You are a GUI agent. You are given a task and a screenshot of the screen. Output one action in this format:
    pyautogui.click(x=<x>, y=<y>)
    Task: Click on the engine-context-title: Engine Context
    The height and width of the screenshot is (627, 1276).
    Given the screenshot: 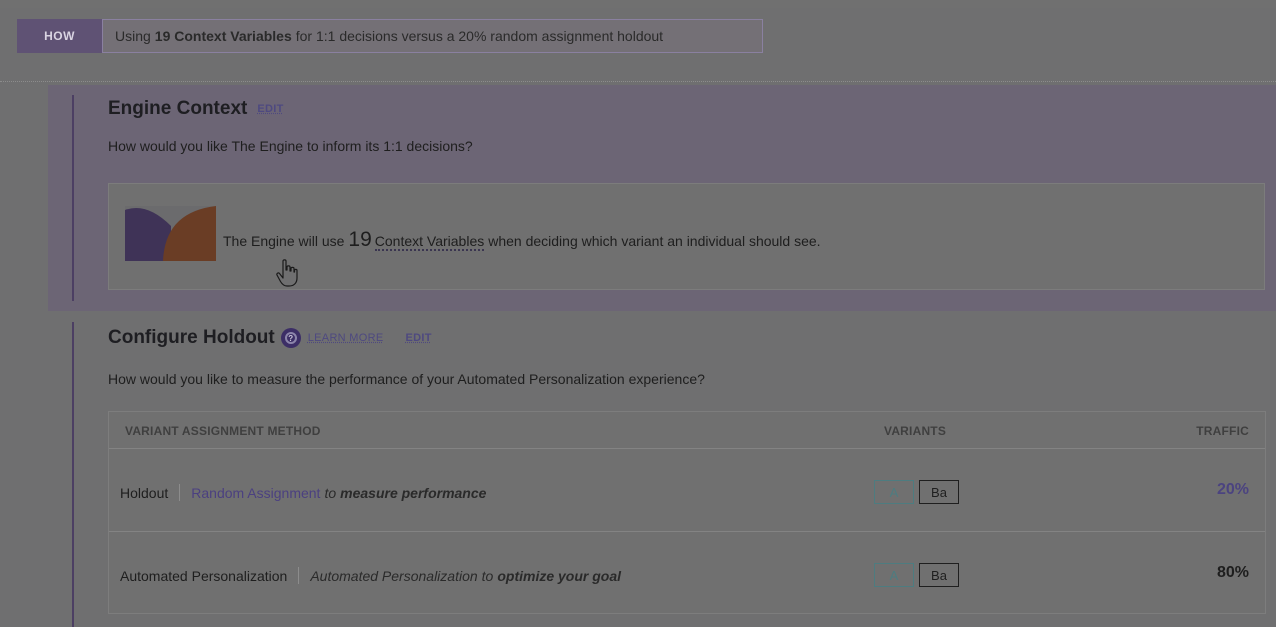 What is the action you would take?
    pyautogui.click(x=178, y=108)
    